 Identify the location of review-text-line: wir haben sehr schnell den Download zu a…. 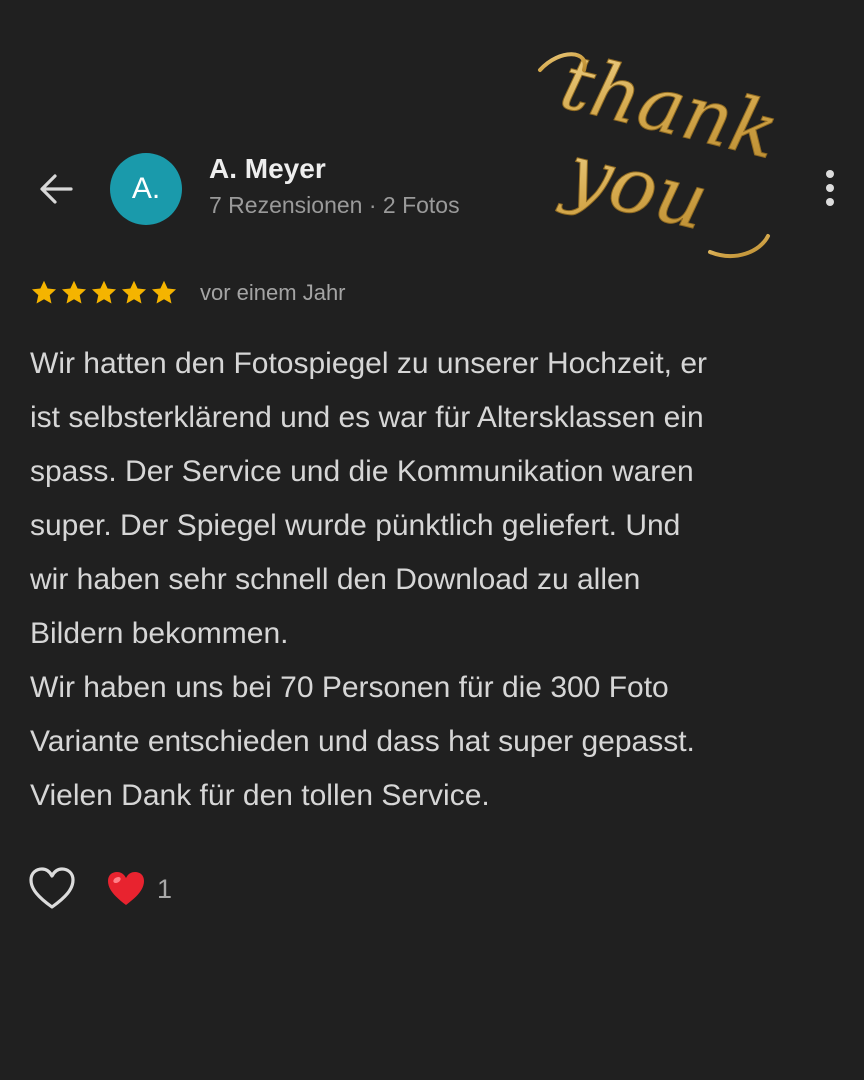
(335, 579).